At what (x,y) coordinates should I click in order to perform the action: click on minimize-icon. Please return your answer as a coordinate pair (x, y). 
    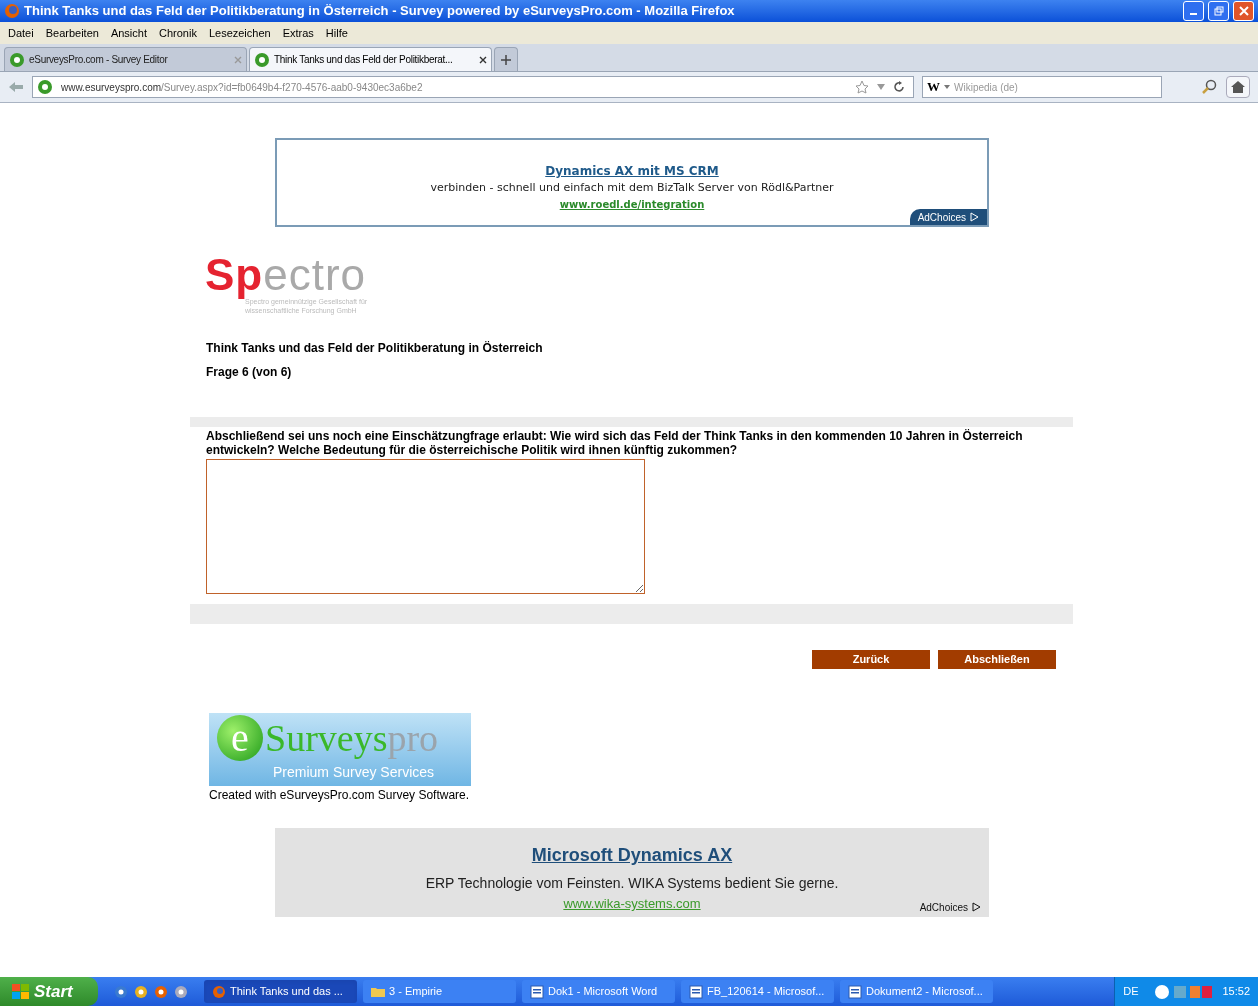
    Looking at the image, I should click on (1193, 14).